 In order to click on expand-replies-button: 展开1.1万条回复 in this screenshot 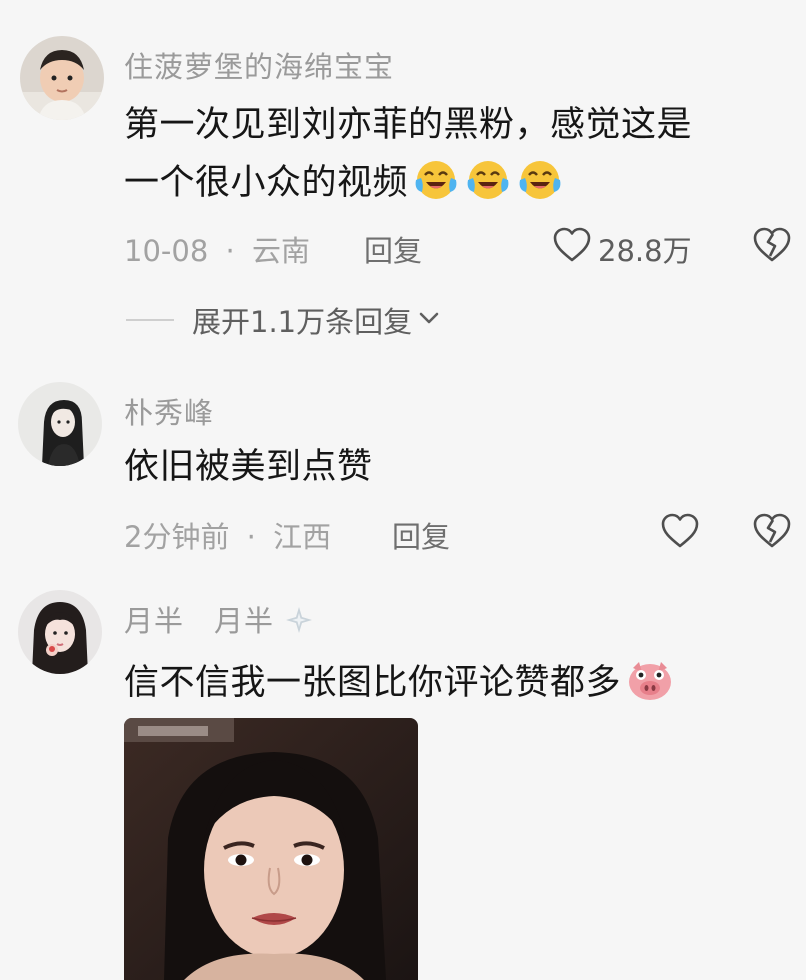, I will do `click(284, 320)`.